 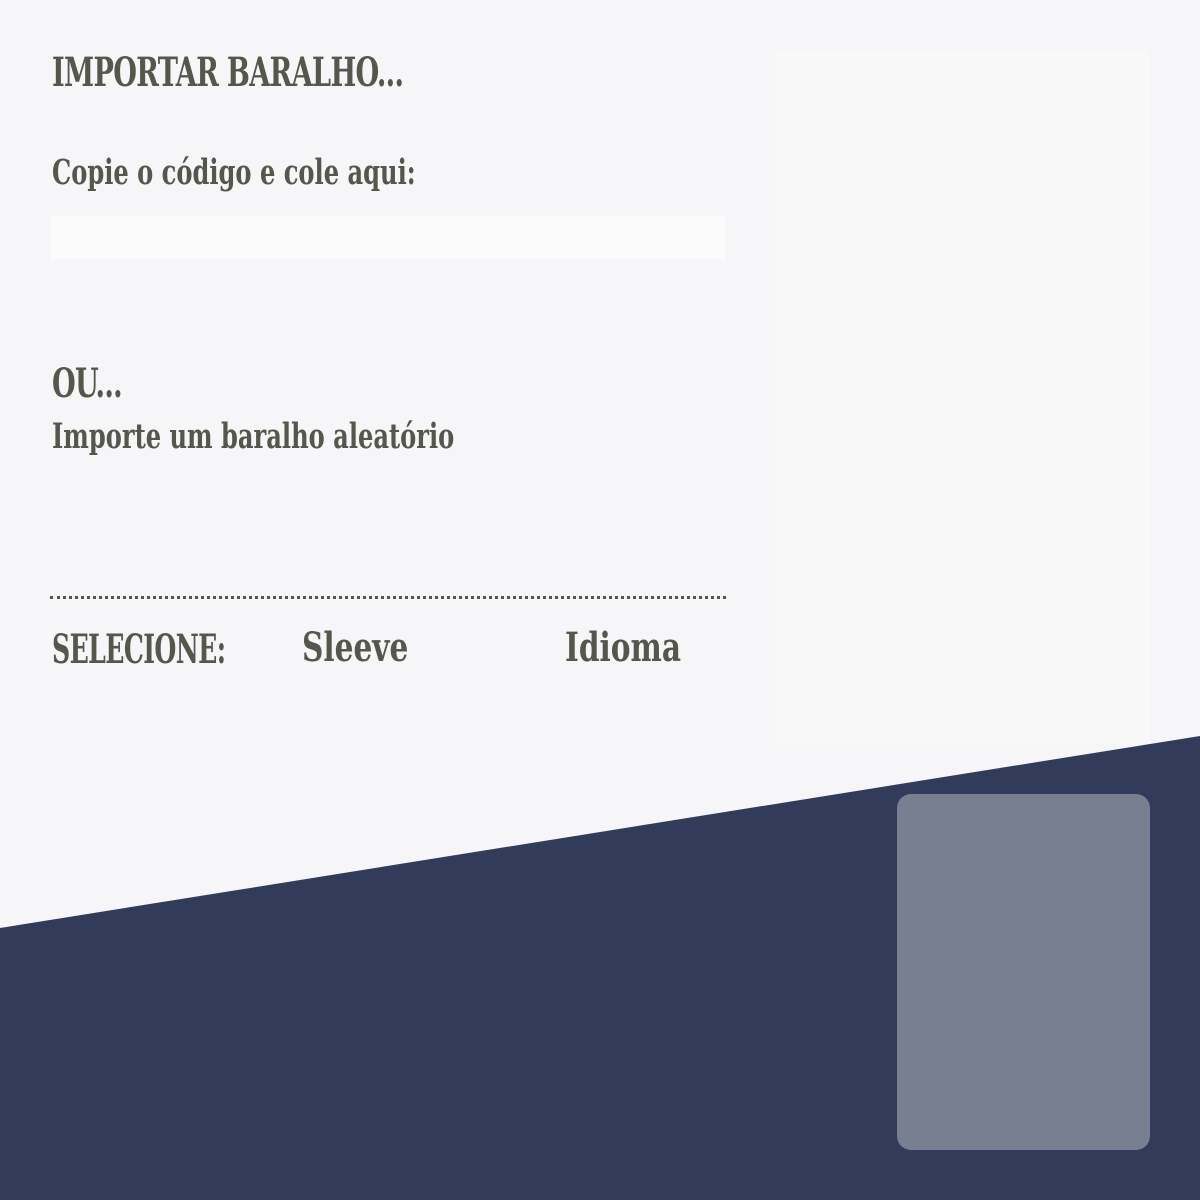 I want to click on paste-code-label: Copie o código e cole aqui:, so click(x=234, y=172).